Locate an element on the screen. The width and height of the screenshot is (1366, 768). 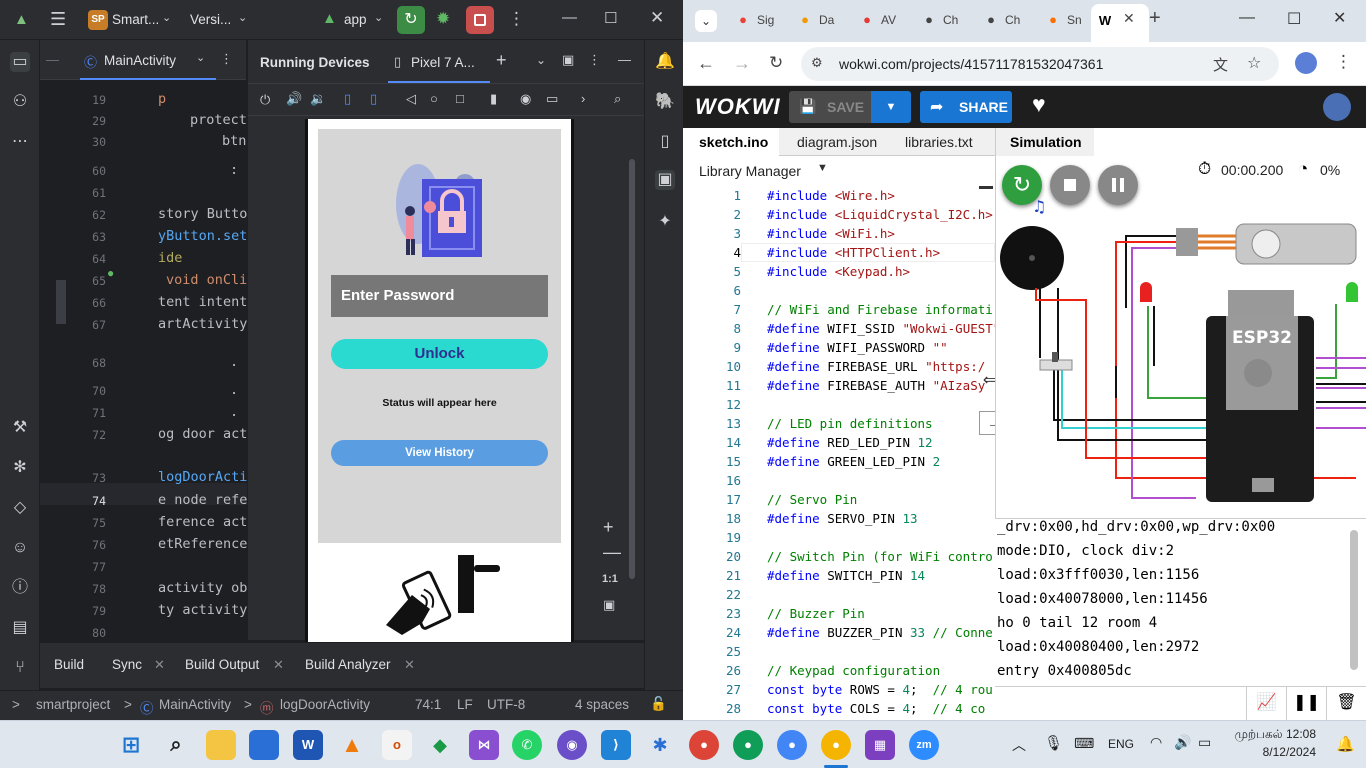
add-device-icon: + is located at coordinates (501, 60).